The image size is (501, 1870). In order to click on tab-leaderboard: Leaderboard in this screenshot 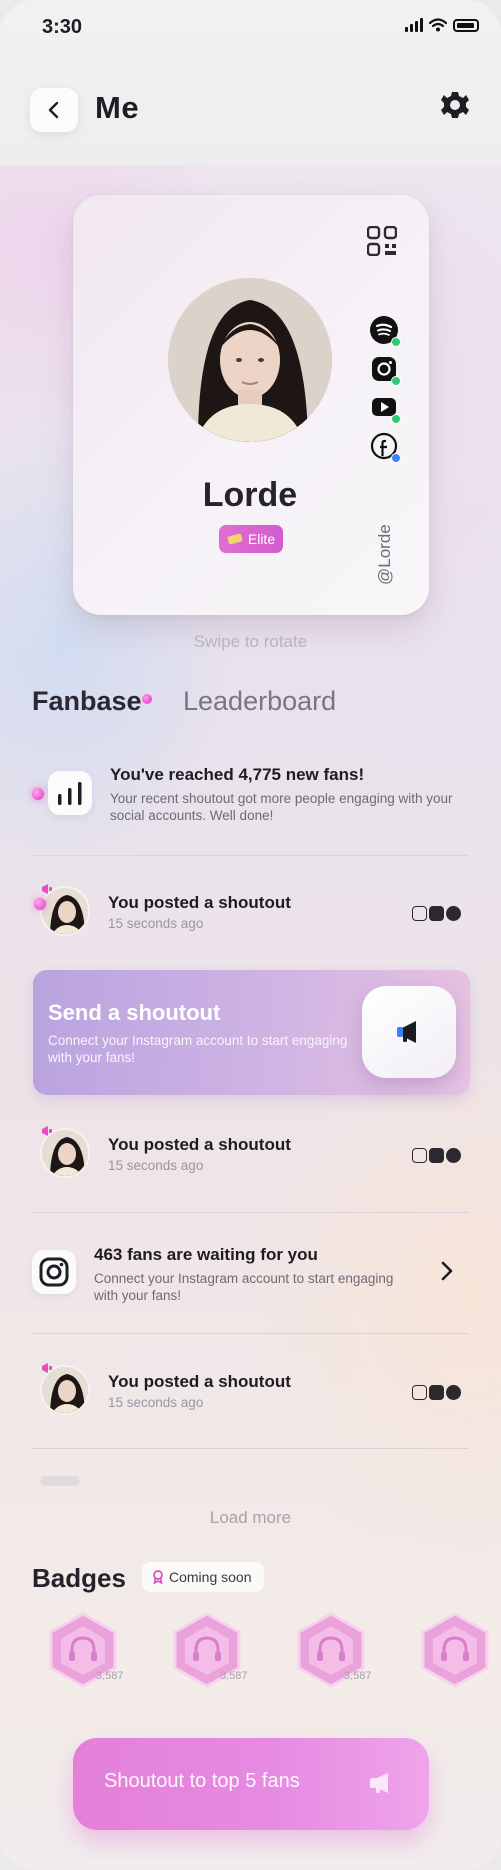, I will do `click(259, 701)`.